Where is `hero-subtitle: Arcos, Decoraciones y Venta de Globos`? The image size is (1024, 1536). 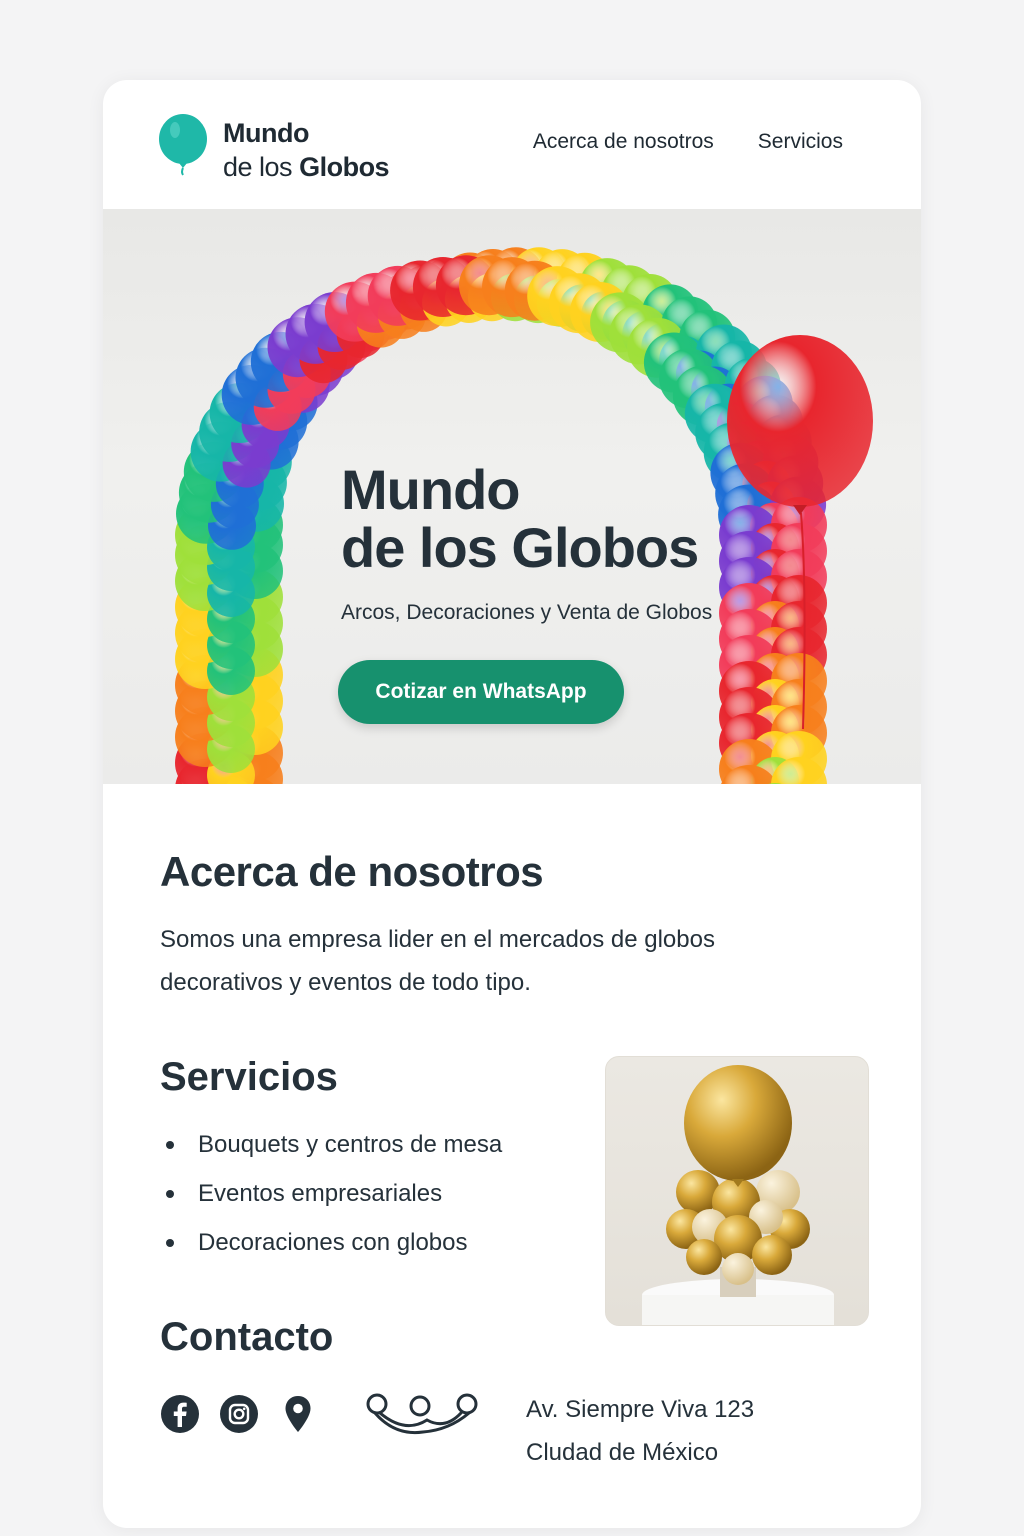 hero-subtitle: Arcos, Decoraciones y Venta de Globos is located at coordinates (527, 612).